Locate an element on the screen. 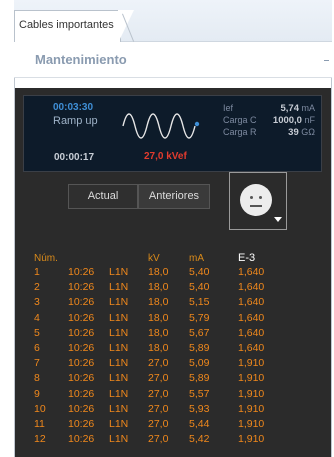  row-ma: 5,44 is located at coordinates (199, 424).